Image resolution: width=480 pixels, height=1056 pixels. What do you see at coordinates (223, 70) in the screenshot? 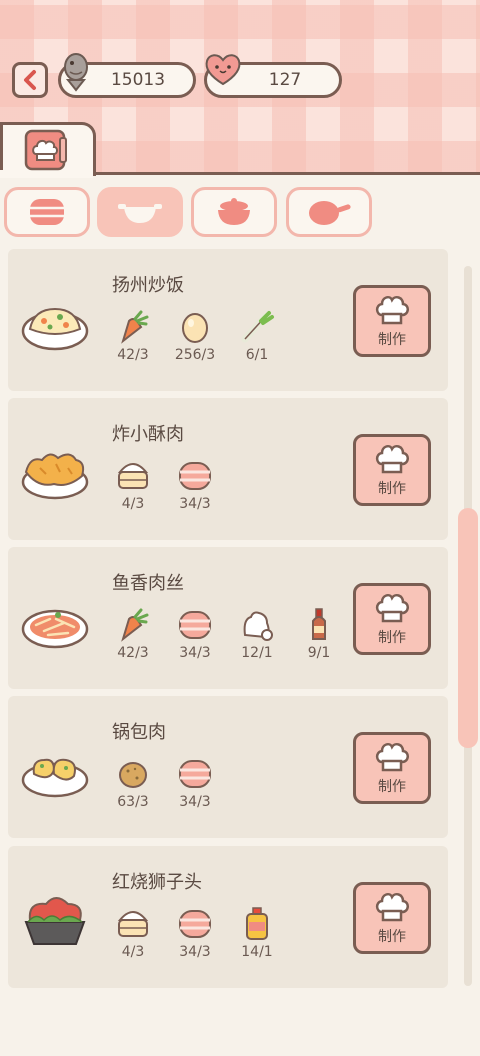
I see `heart-icon` at bounding box center [223, 70].